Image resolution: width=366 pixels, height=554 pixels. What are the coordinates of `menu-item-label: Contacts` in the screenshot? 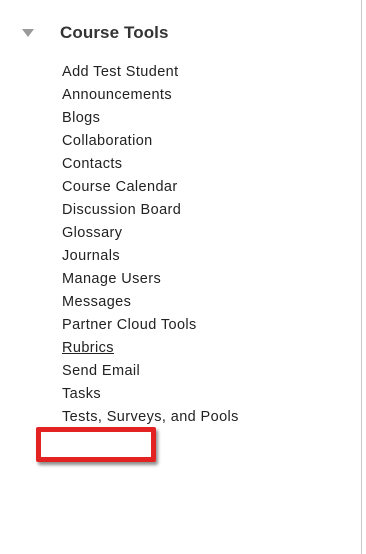 It's located at (92, 164).